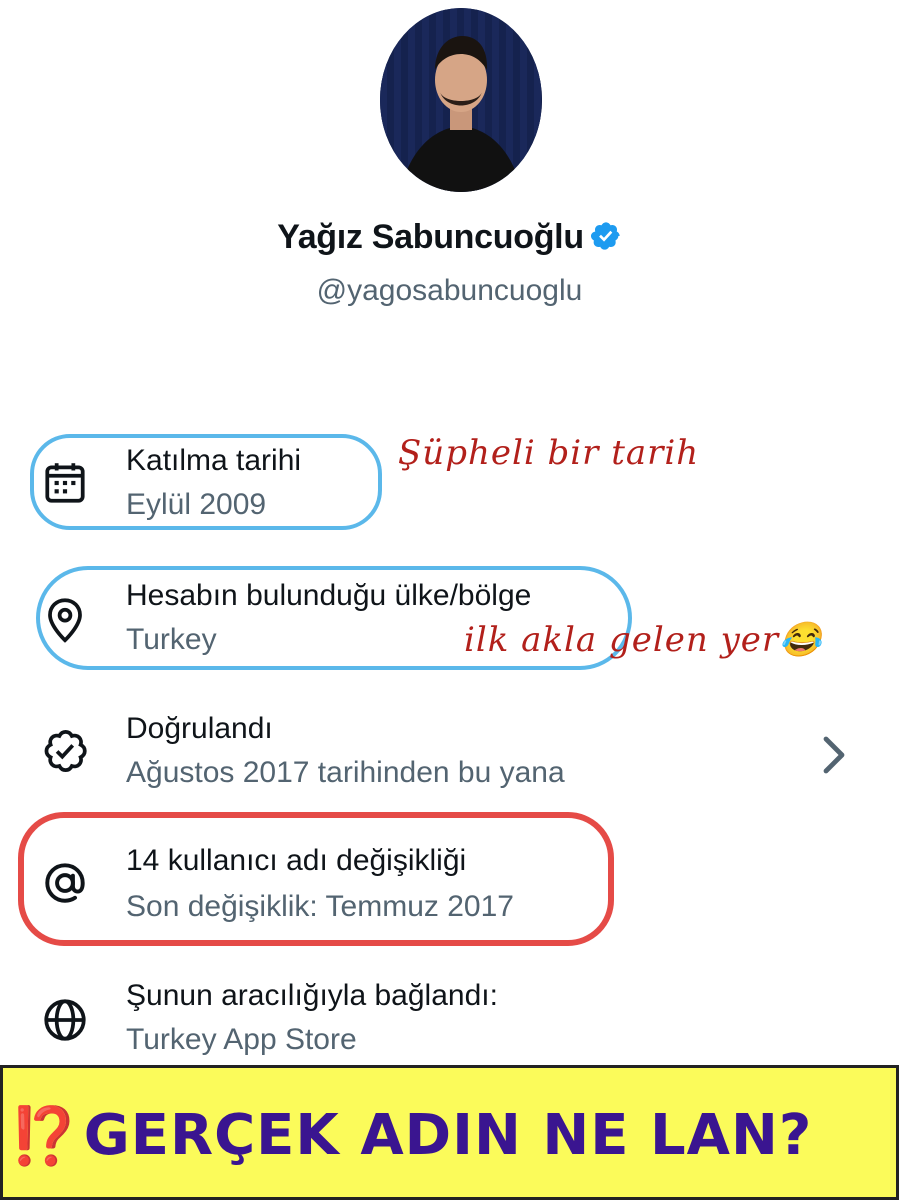 This screenshot has width=899, height=1200. What do you see at coordinates (448, 1135) in the screenshot?
I see `banner-text: GERÇEK ADIN NE LAN?` at bounding box center [448, 1135].